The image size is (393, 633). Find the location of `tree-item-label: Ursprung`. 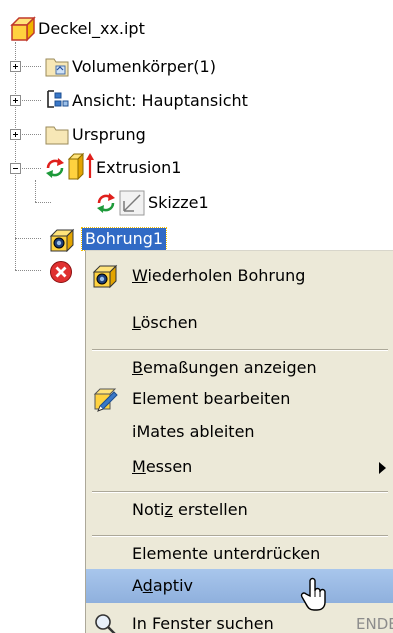

tree-item-label: Ursprung is located at coordinates (109, 134).